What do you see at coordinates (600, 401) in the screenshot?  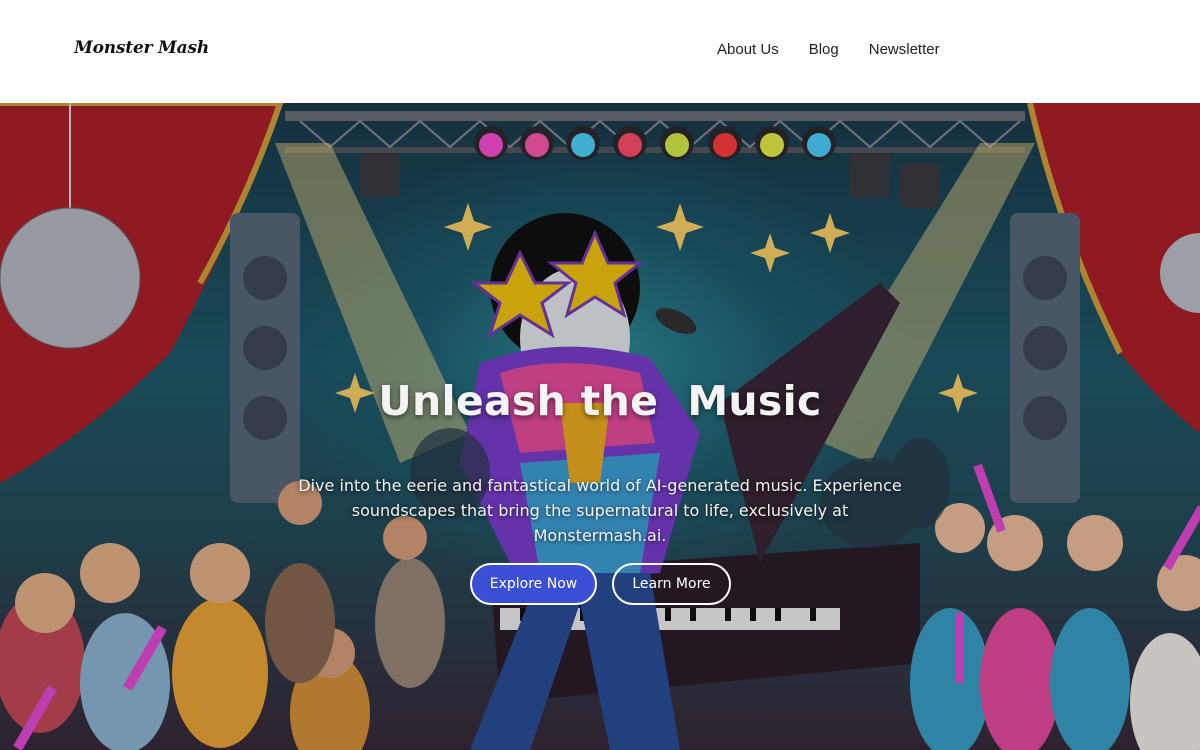 I see `hero-title: Unleash the Music` at bounding box center [600, 401].